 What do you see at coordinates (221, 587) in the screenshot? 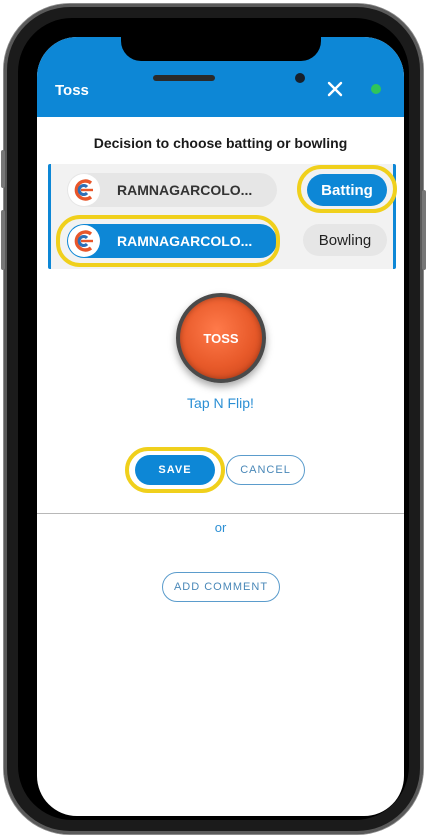
I see `add-comment-button: ADD COMMENT` at bounding box center [221, 587].